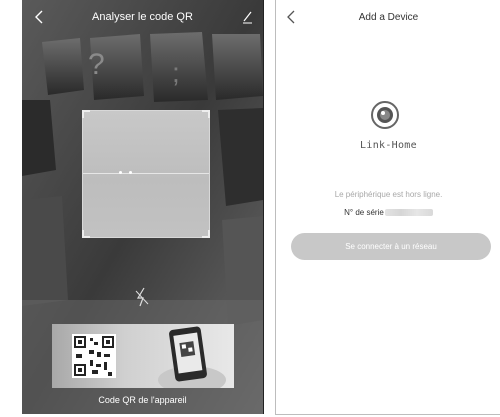 The image size is (500, 417). I want to click on pencil-icon, so click(247, 17).